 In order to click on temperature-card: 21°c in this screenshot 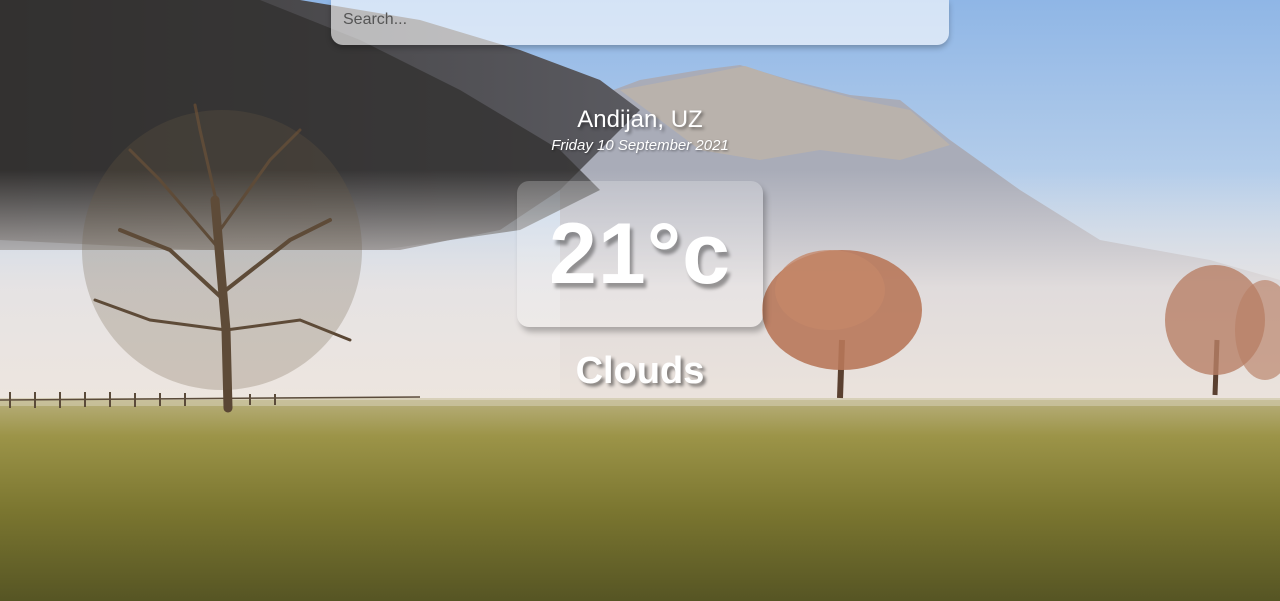, I will do `click(640, 254)`.